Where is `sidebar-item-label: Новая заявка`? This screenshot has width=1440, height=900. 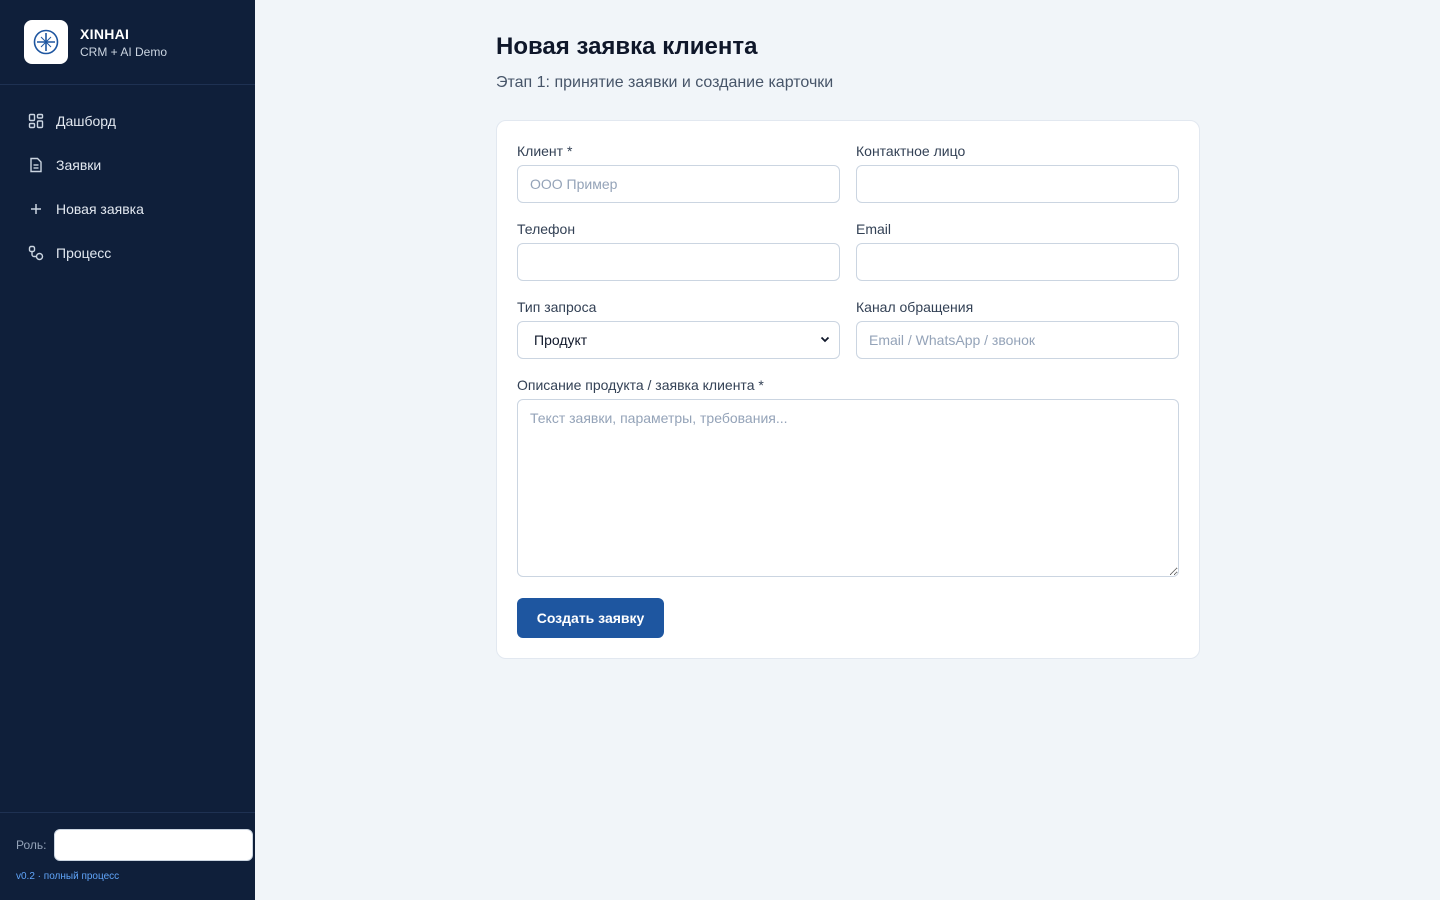
sidebar-item-label: Новая заявка is located at coordinates (100, 209).